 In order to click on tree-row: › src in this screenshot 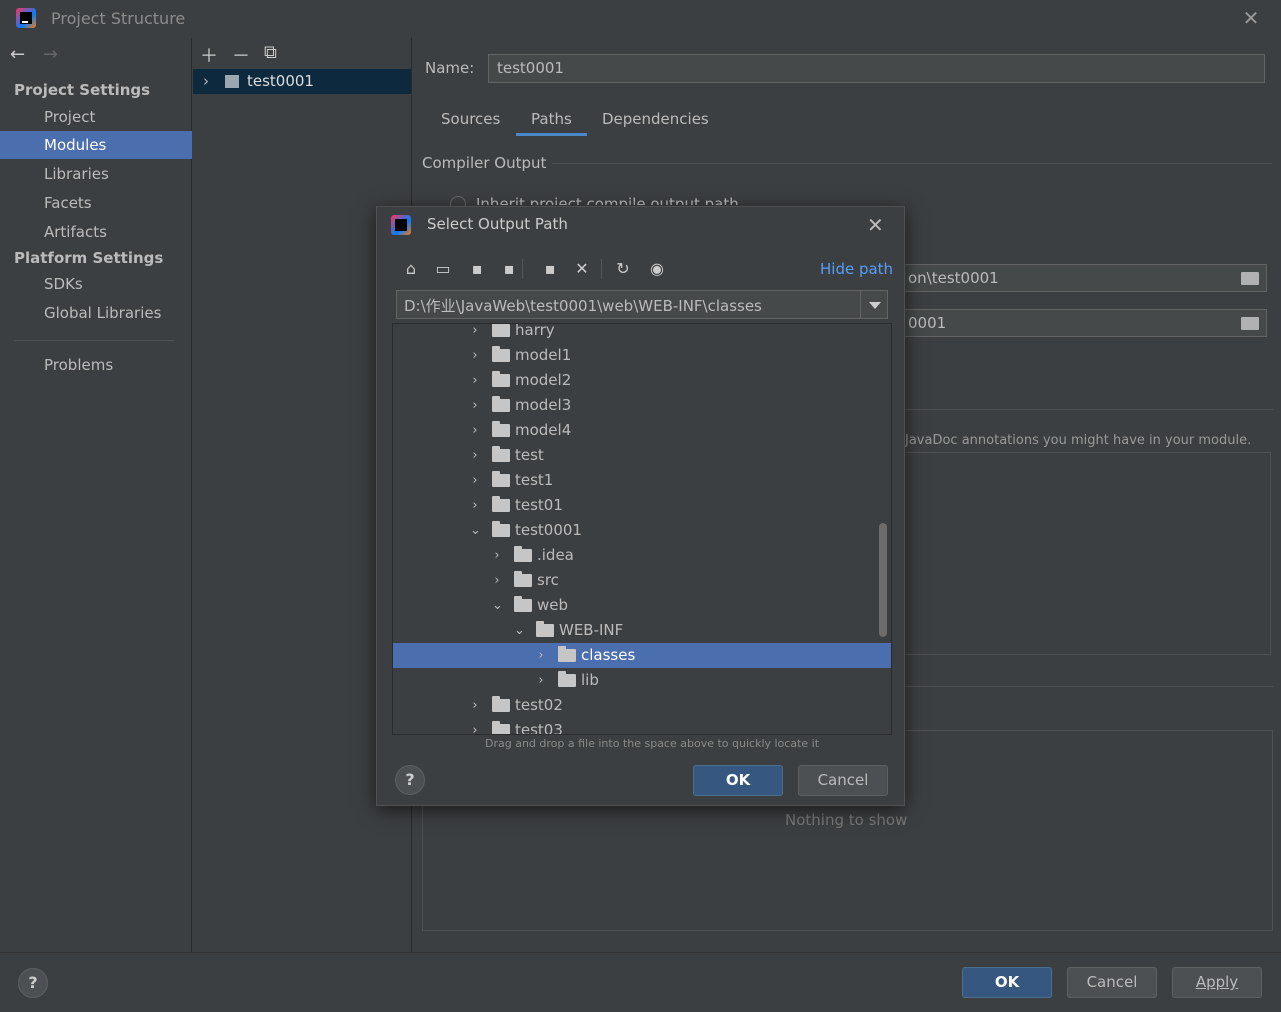, I will do `click(642, 580)`.